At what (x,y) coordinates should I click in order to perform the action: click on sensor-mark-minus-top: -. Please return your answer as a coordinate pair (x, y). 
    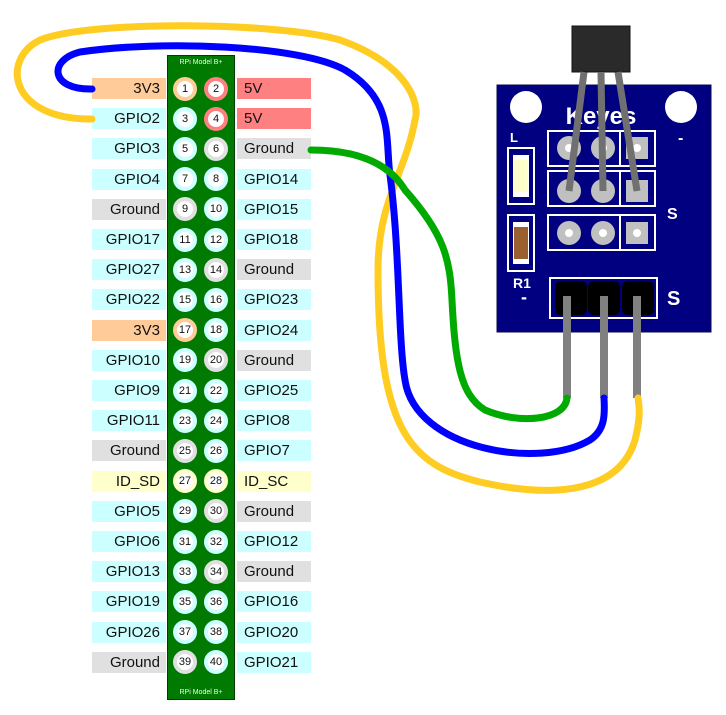
    Looking at the image, I should click on (680, 138).